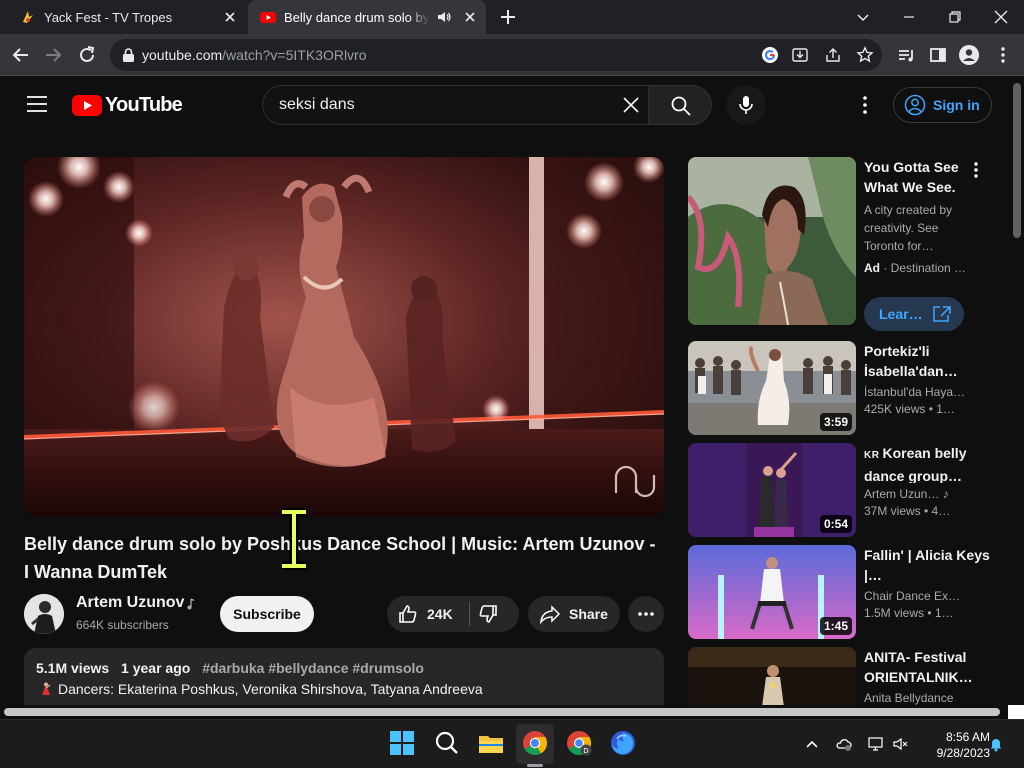 This screenshot has width=1024, height=768. Describe the element at coordinates (835, 524) in the screenshot. I see `video-duration: 0:54` at that location.